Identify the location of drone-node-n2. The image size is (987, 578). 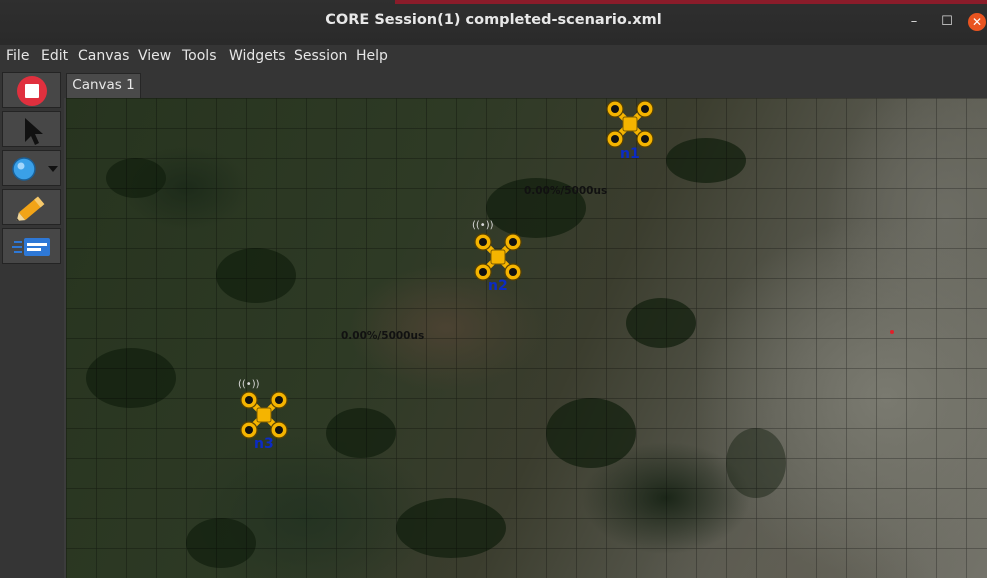
(498, 257).